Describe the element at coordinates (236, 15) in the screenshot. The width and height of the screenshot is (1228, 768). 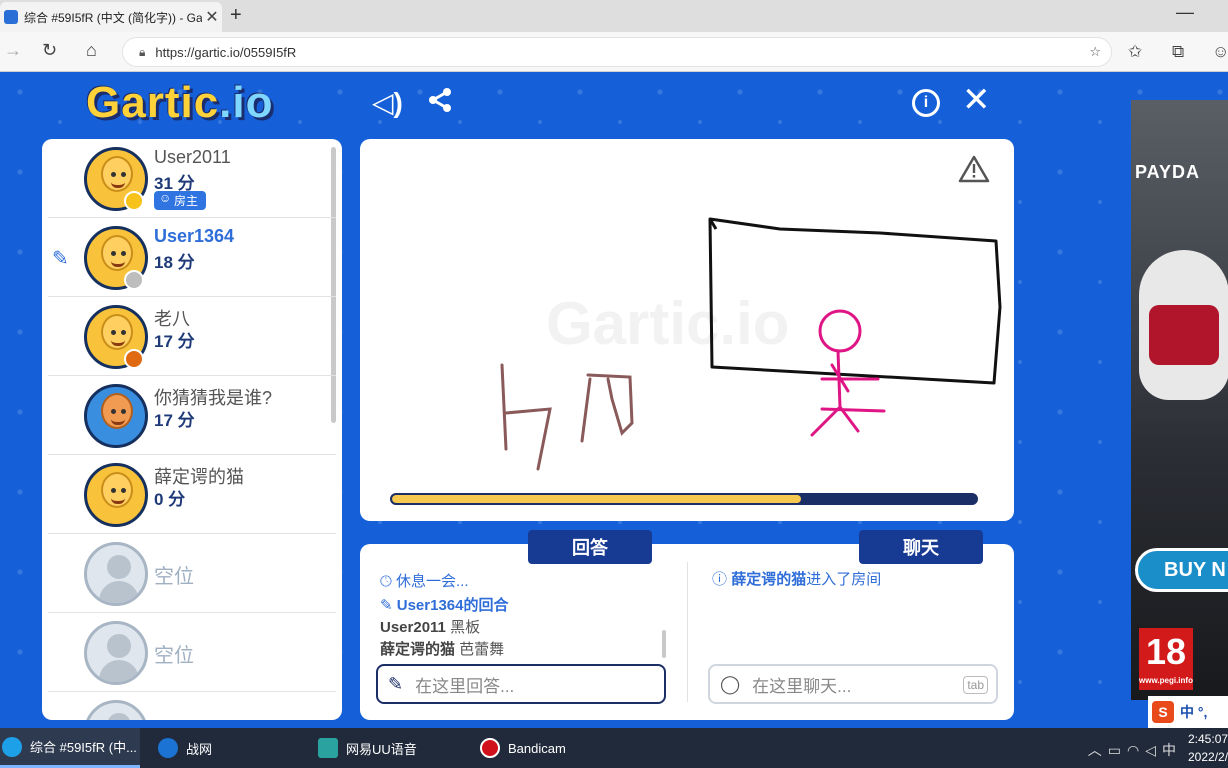
I see `new-tab-icon: +` at that location.